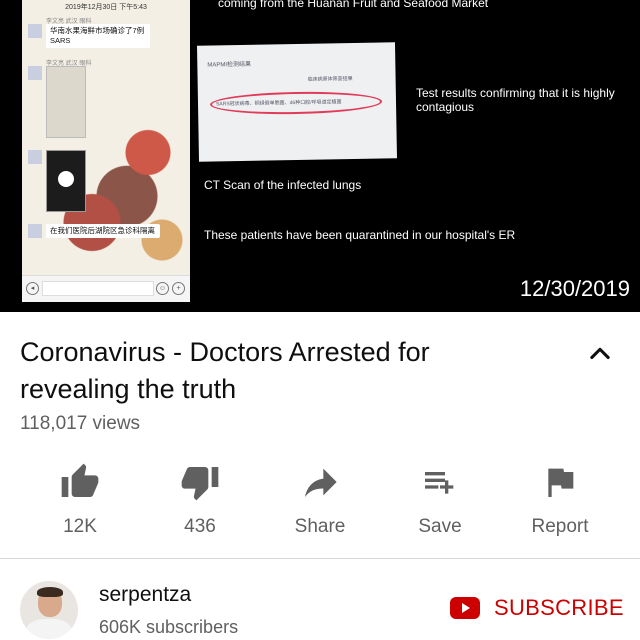  Describe the element at coordinates (80, 500) in the screenshot. I see `like-button: 12K` at that location.